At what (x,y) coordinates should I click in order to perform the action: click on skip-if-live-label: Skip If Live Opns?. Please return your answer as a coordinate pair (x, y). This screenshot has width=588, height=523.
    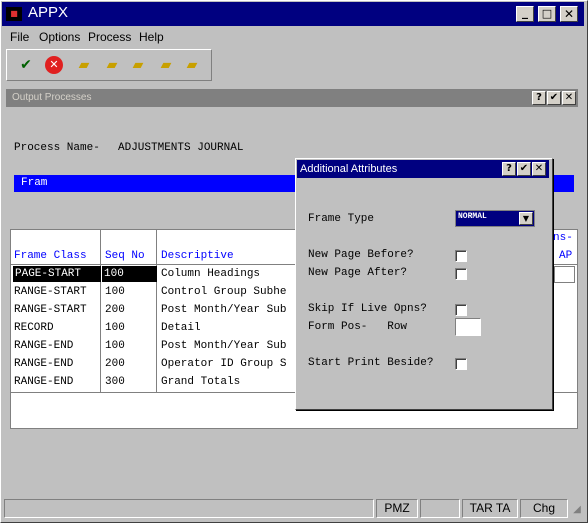
    Looking at the image, I should click on (367, 309).